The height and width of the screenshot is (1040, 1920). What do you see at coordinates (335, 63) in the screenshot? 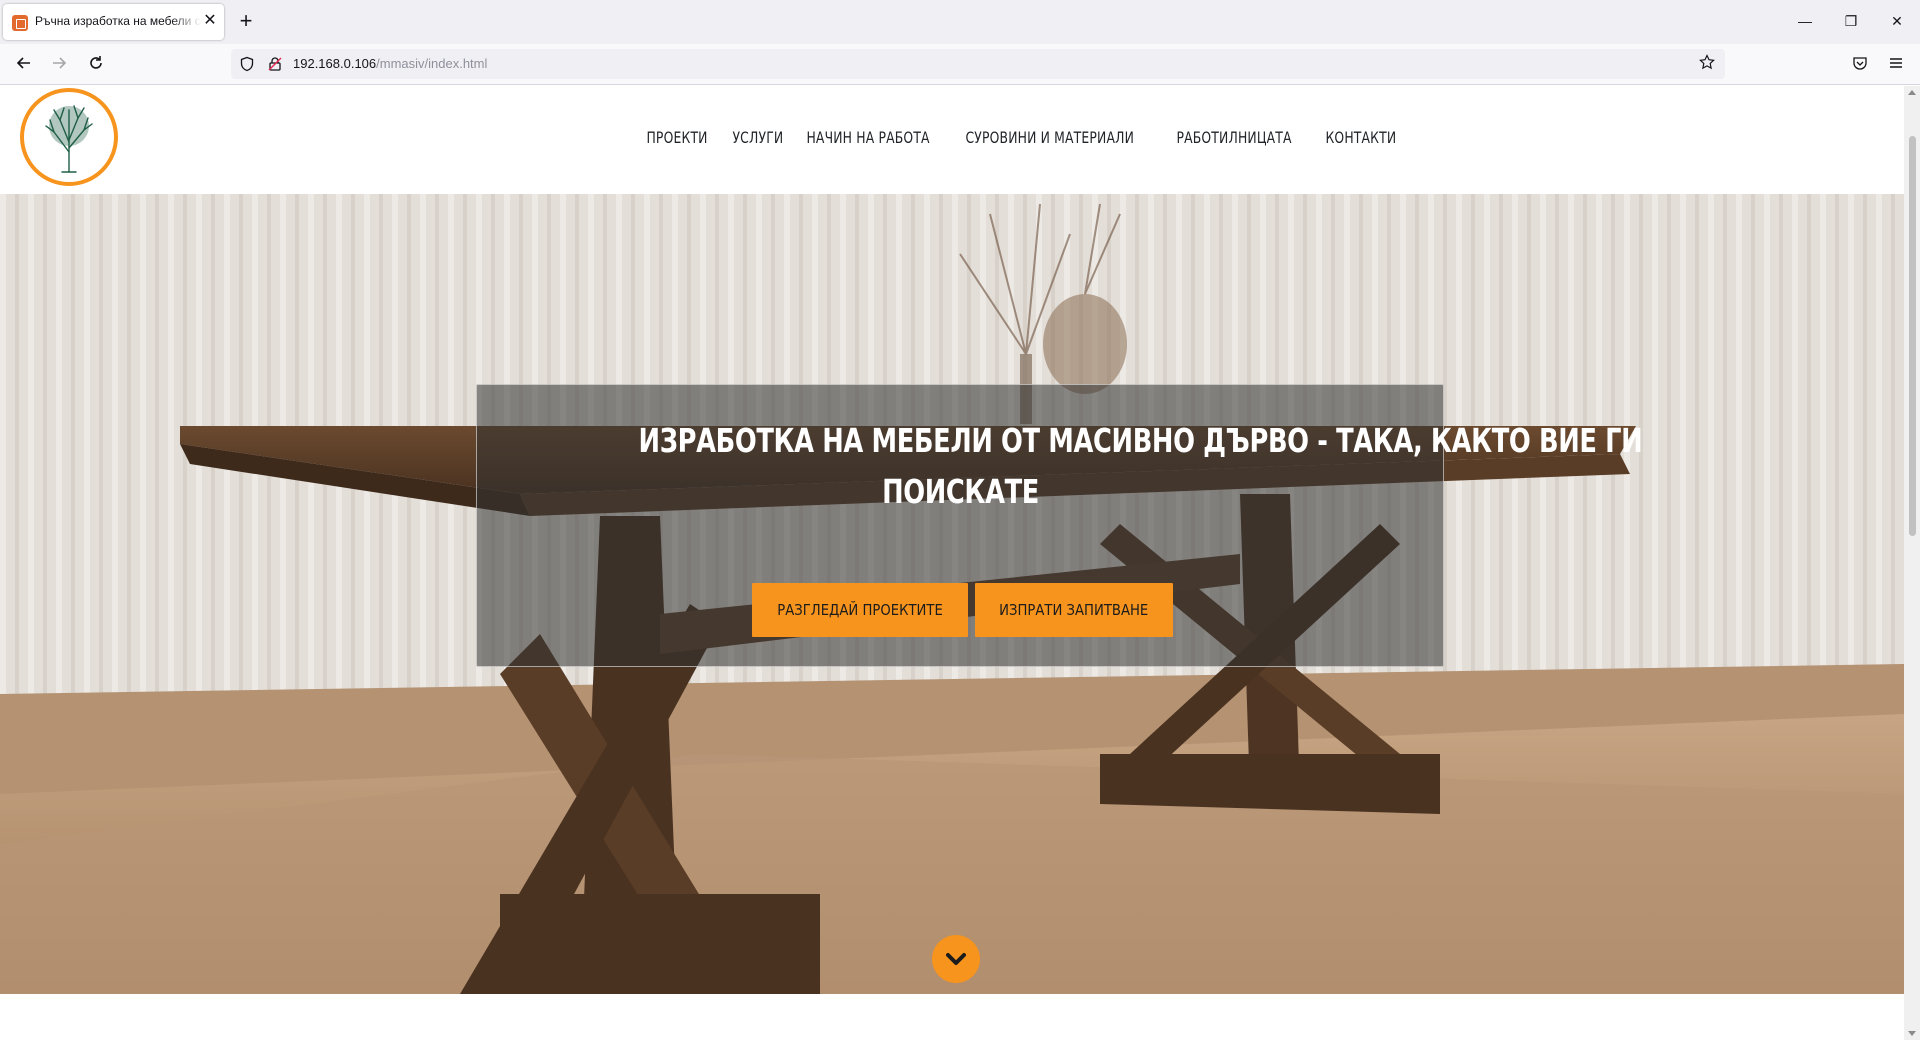
I see `url-host: 192.168.0.106` at bounding box center [335, 63].